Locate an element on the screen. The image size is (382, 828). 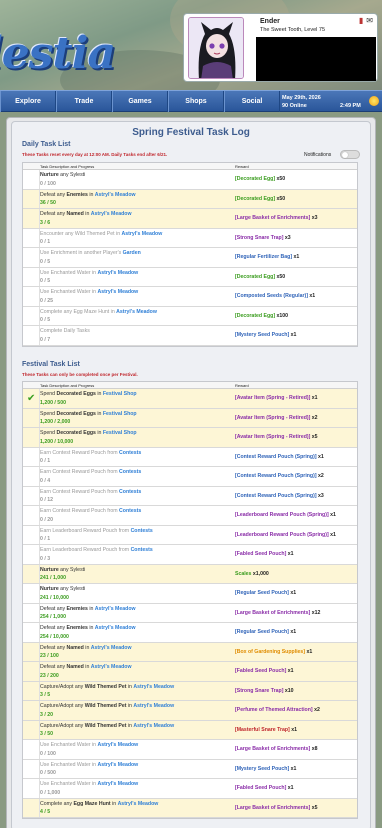
nav-trade: Trade is located at coordinates (84, 101).